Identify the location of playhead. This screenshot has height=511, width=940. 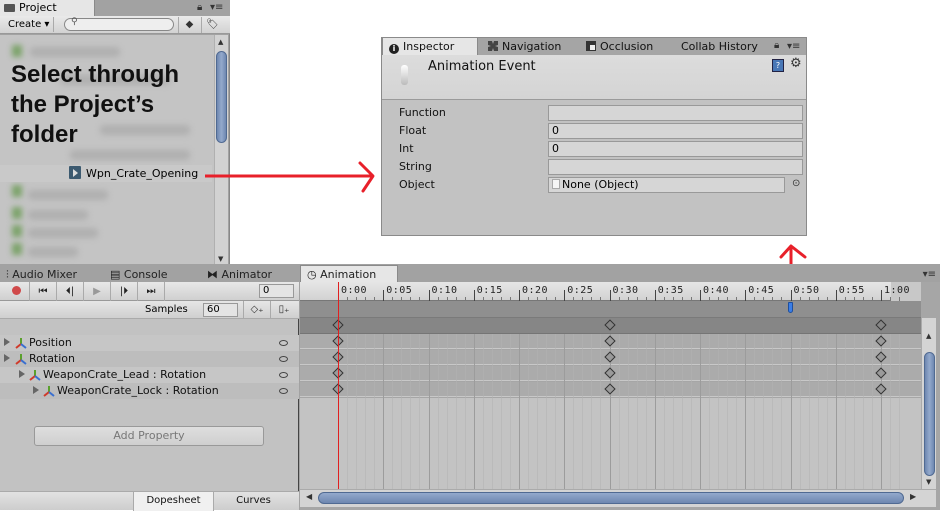
(338, 385).